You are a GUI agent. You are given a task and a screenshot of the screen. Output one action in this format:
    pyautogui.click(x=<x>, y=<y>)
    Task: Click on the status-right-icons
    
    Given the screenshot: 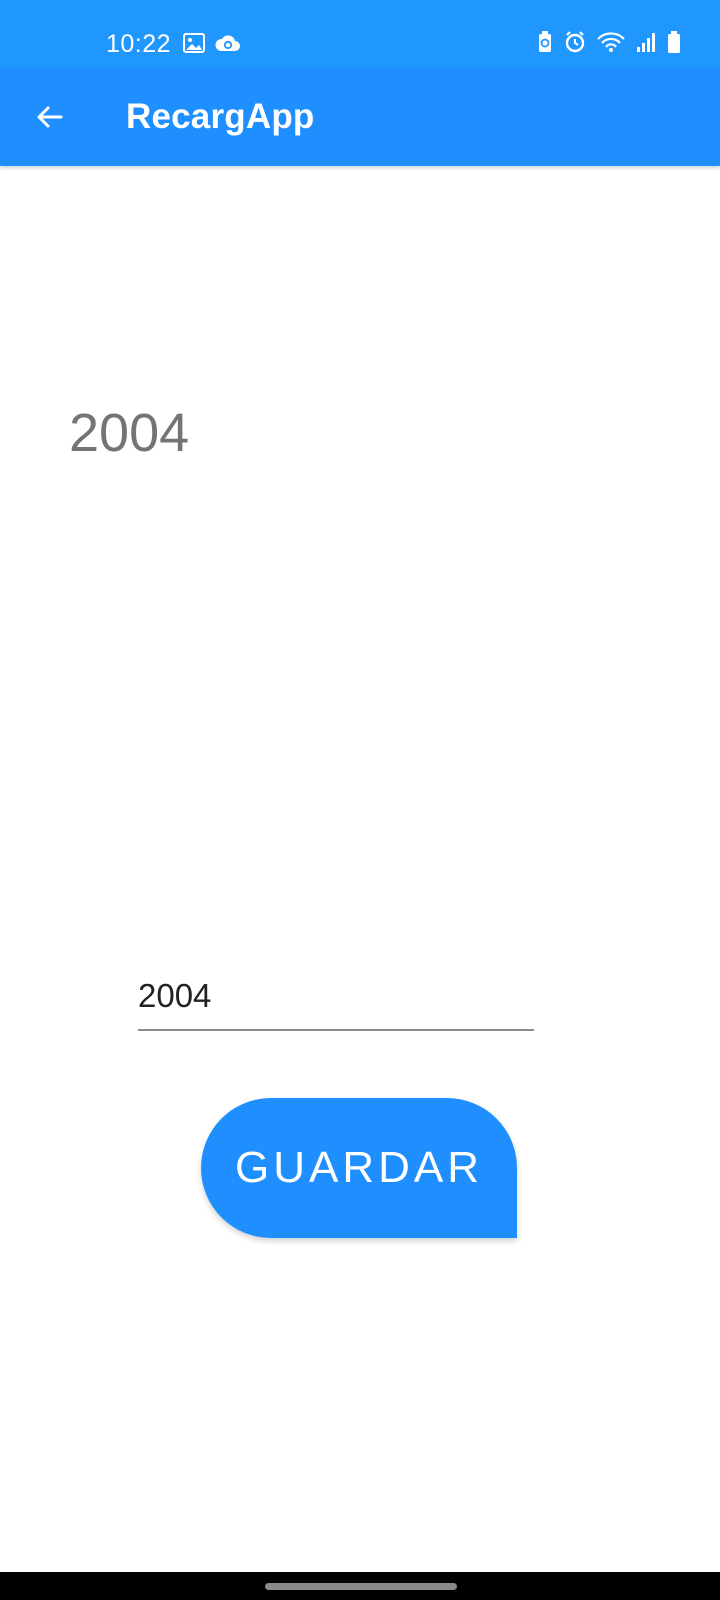 What is the action you would take?
    pyautogui.click(x=609, y=42)
    